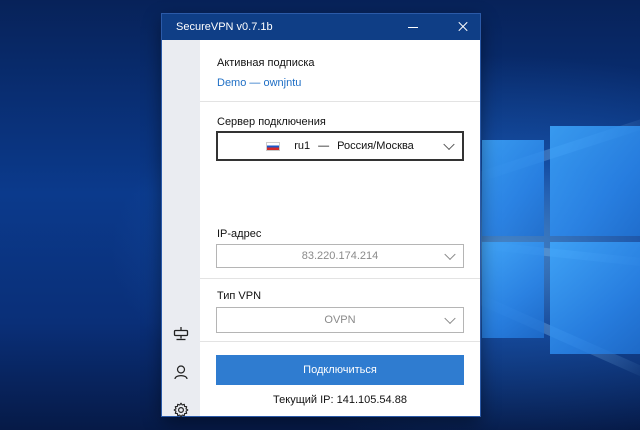 This screenshot has width=640, height=430. Describe the element at coordinates (561, 243) in the screenshot. I see `windows-logo` at that location.